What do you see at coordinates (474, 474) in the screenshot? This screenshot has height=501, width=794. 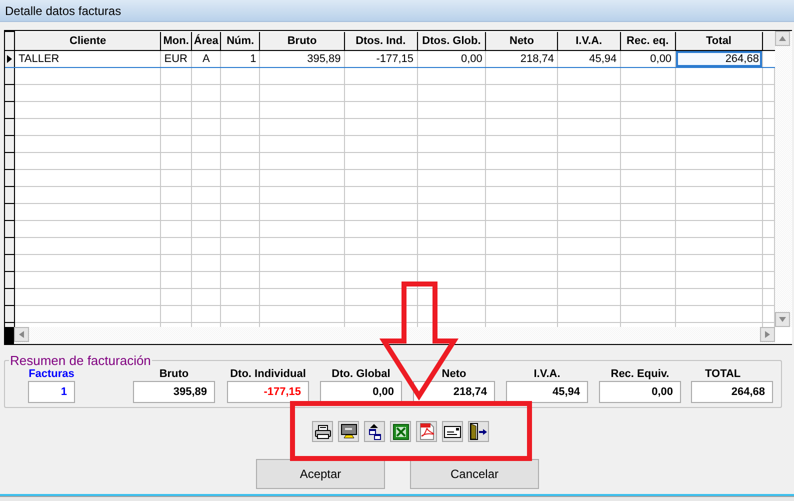 I see `cancel-button: Cancelar` at bounding box center [474, 474].